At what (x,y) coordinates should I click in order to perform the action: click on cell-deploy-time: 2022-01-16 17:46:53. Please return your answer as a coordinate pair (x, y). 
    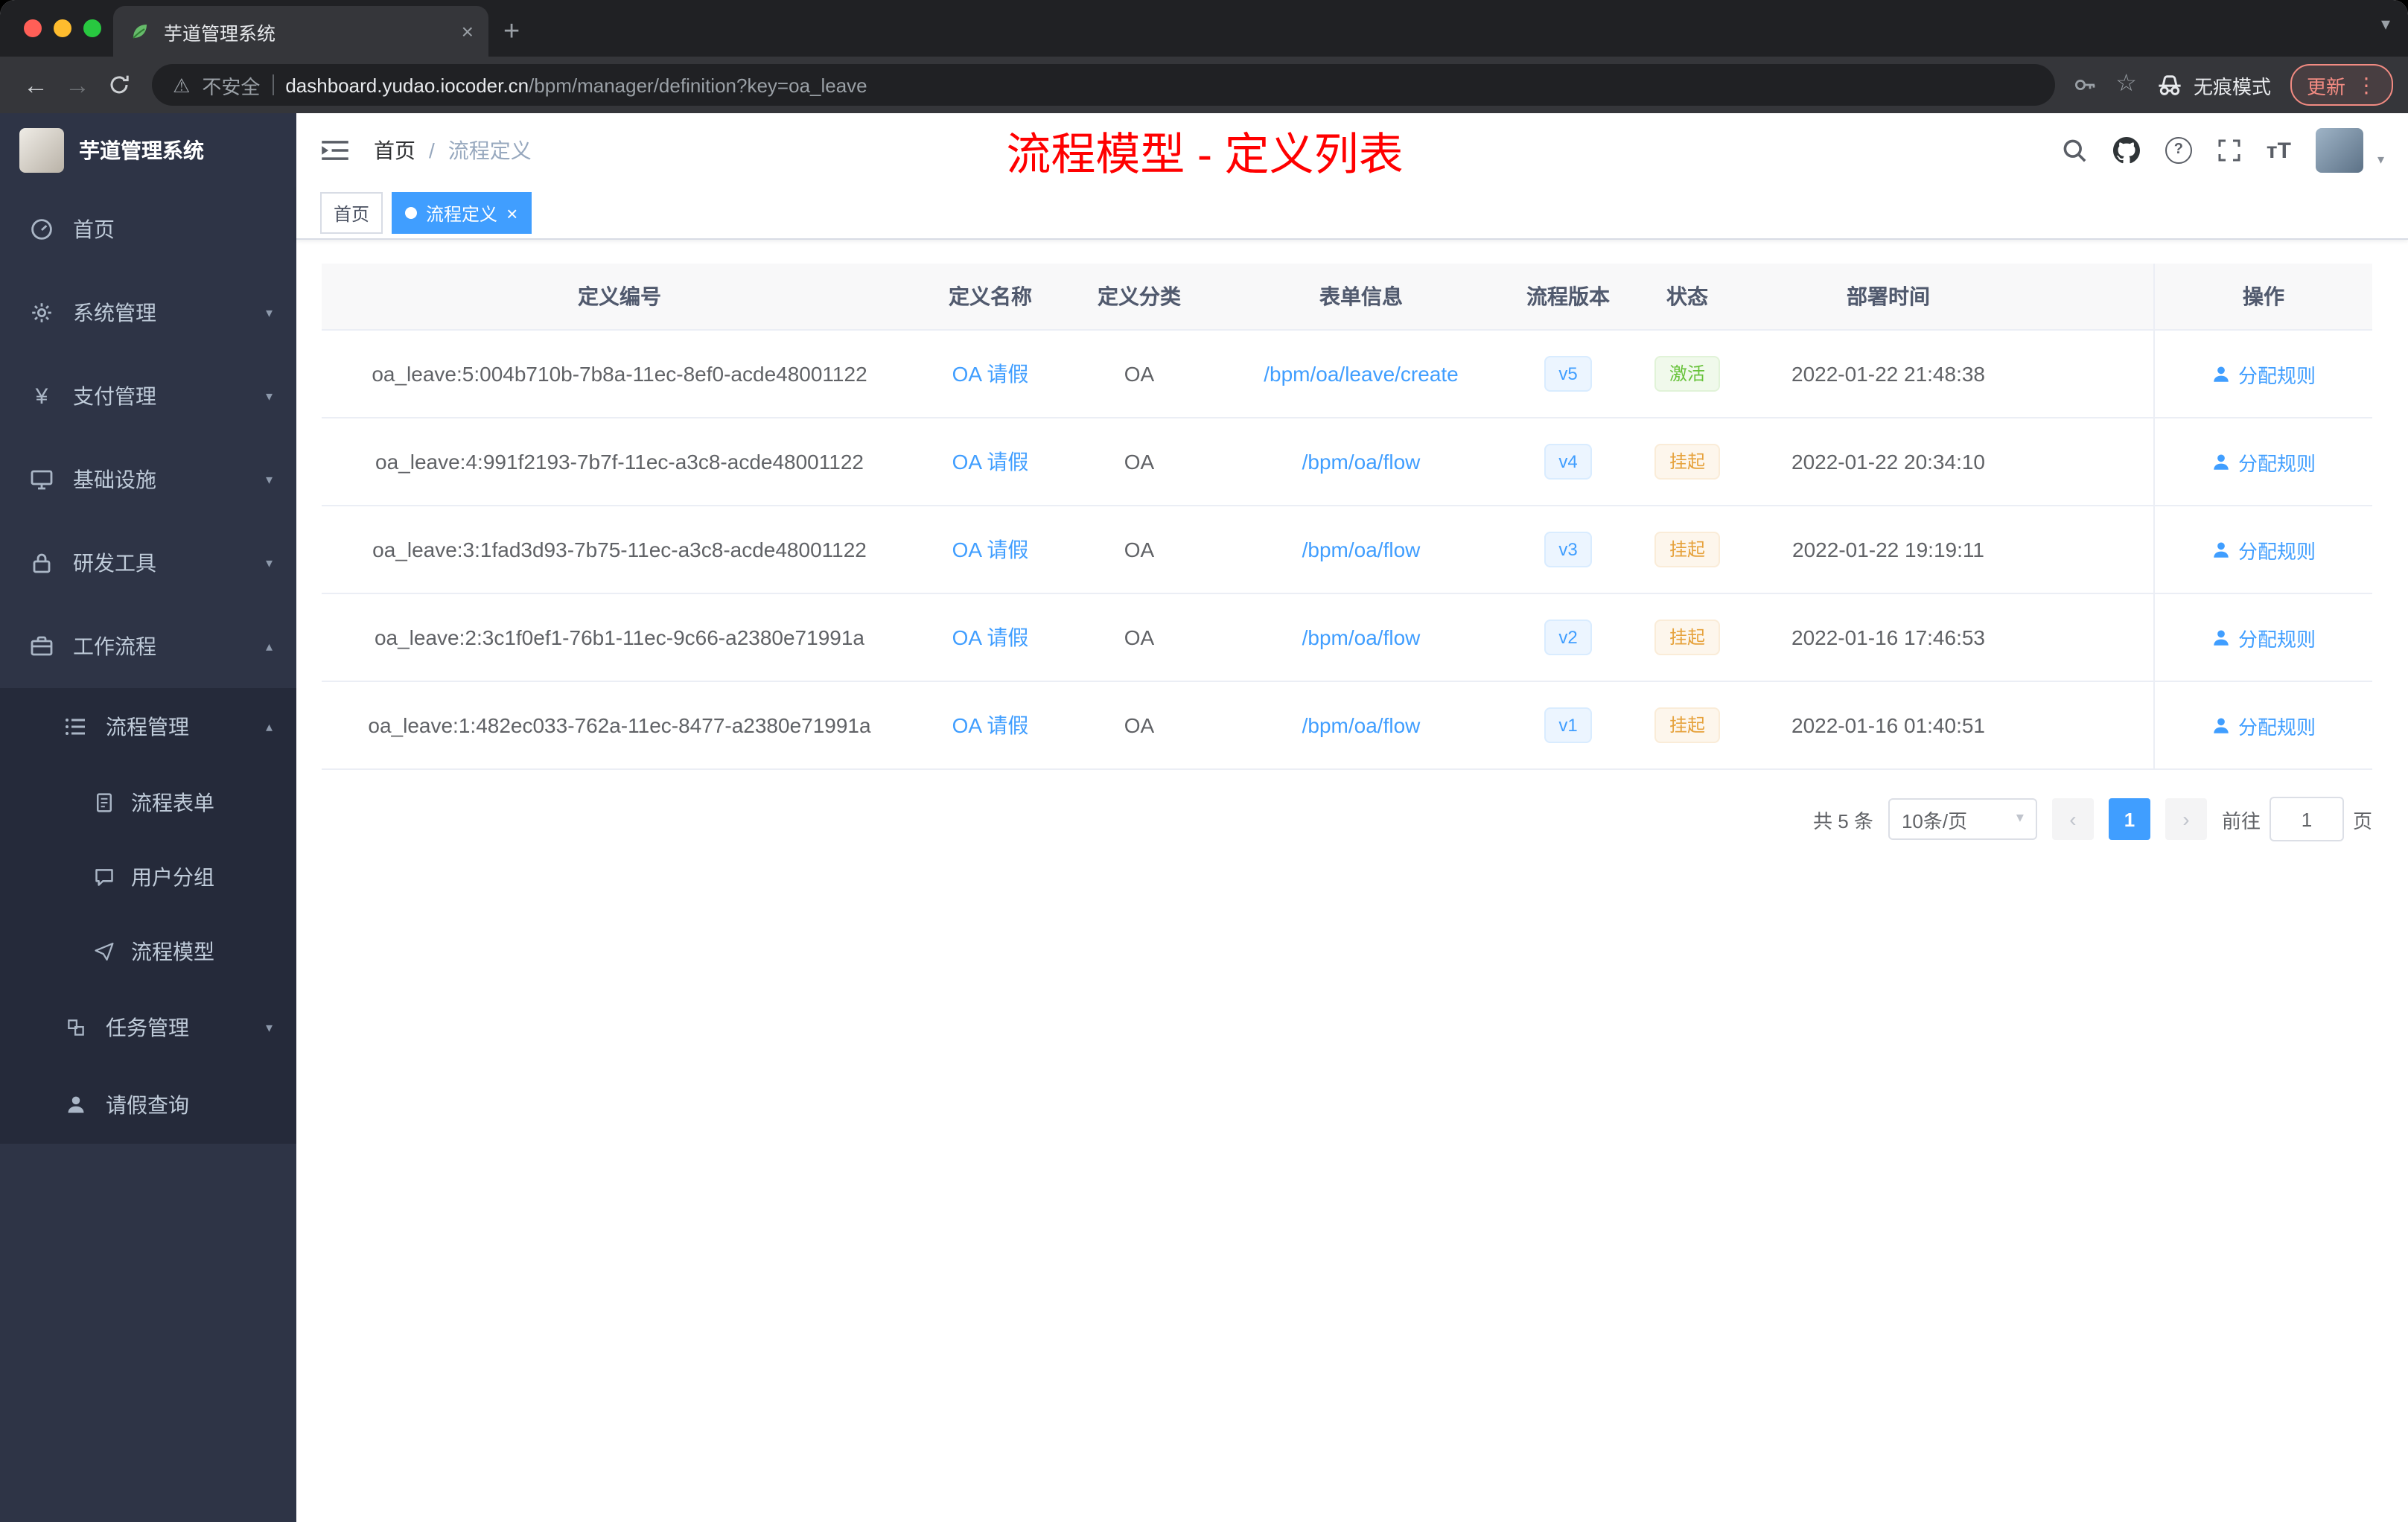
    Looking at the image, I should click on (1888, 637).